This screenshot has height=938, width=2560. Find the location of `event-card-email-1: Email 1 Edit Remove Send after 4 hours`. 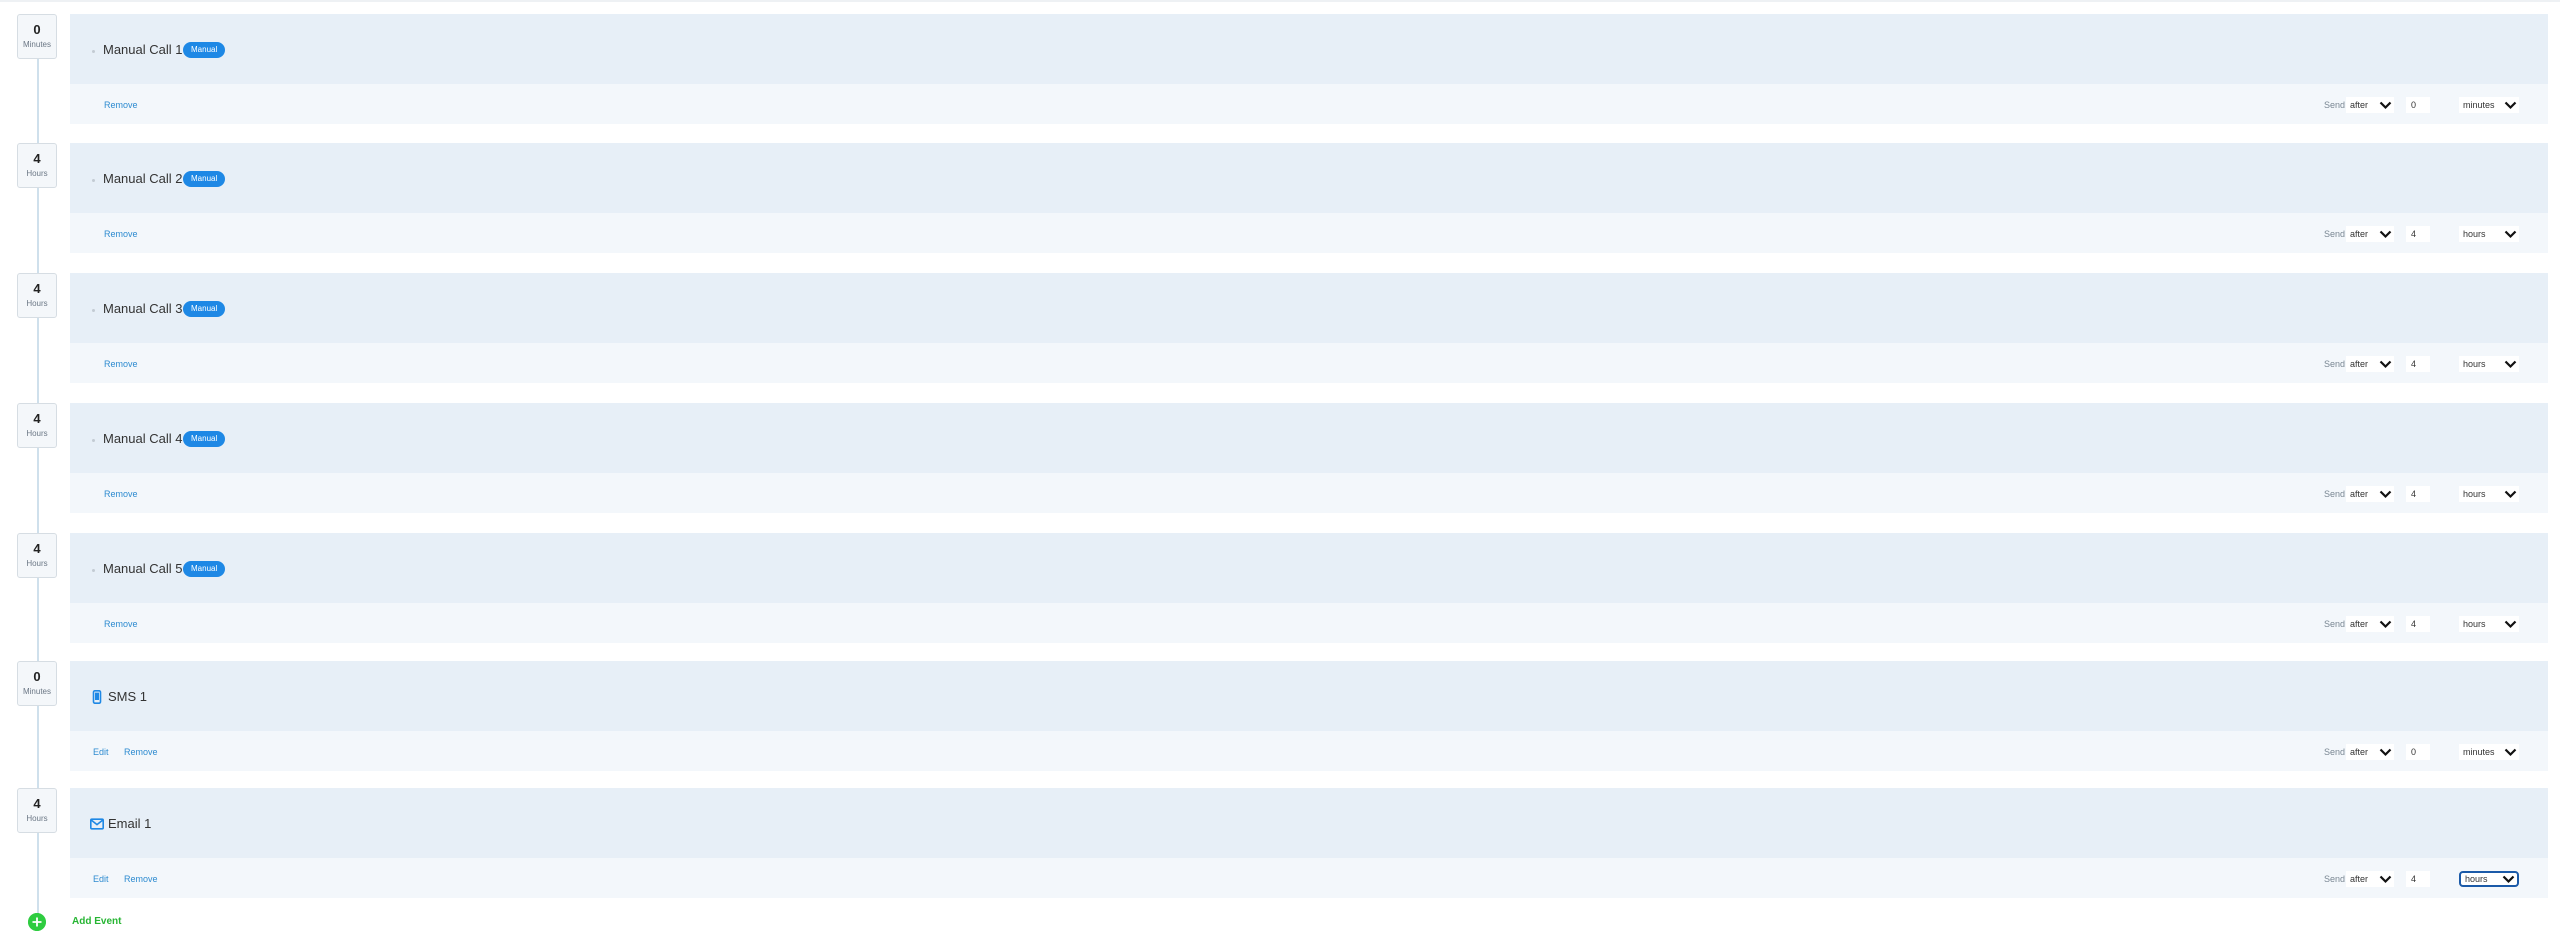

event-card-email-1: Email 1 Edit Remove Send after 4 hours is located at coordinates (1309, 843).